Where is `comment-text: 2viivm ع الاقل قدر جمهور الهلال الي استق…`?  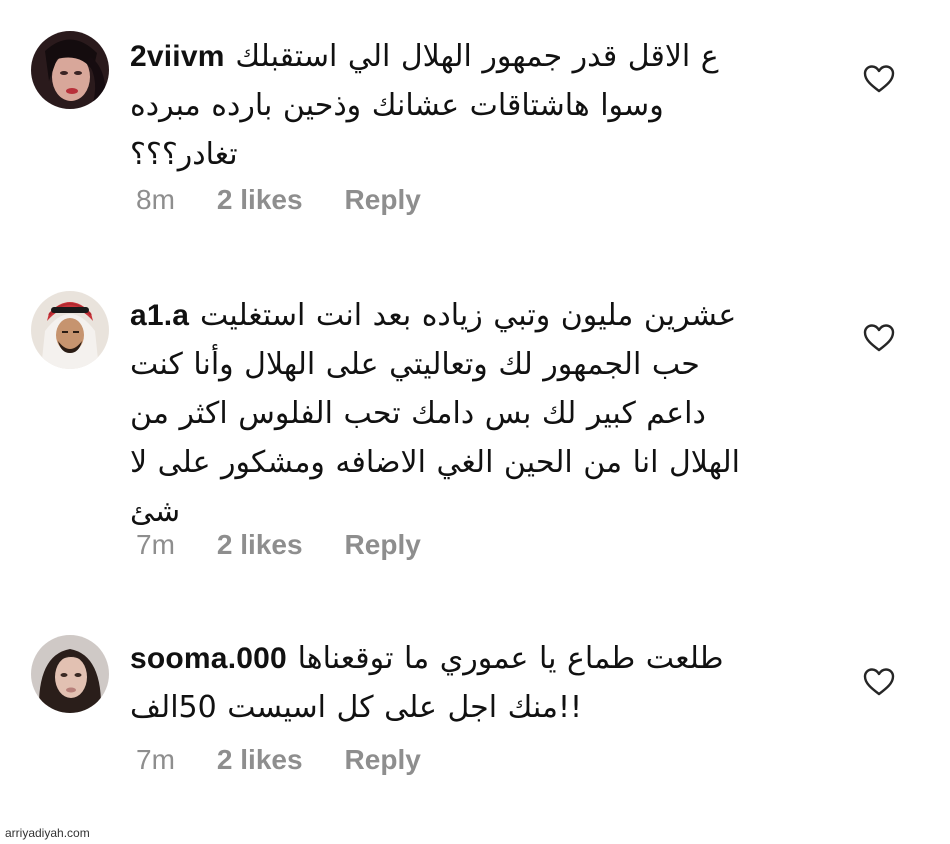
comment-text: 2viivm ع الاقل قدر جمهور الهلال الي استق… is located at coordinates (469, 105).